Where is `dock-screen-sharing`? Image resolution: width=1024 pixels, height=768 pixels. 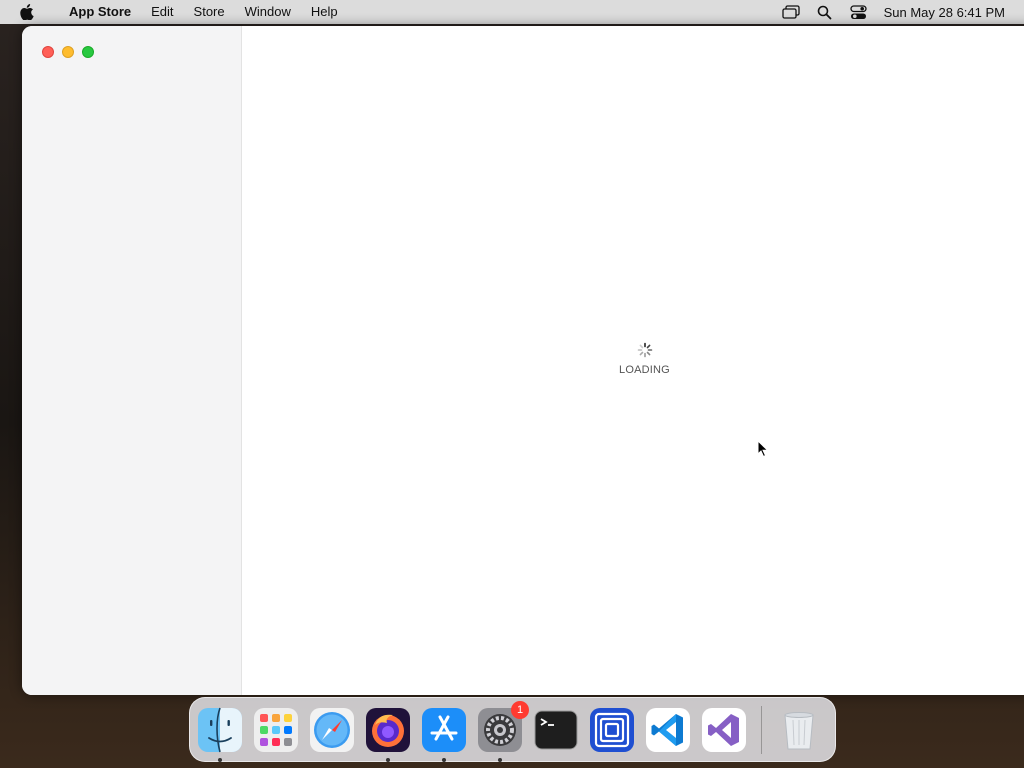 dock-screen-sharing is located at coordinates (612, 730).